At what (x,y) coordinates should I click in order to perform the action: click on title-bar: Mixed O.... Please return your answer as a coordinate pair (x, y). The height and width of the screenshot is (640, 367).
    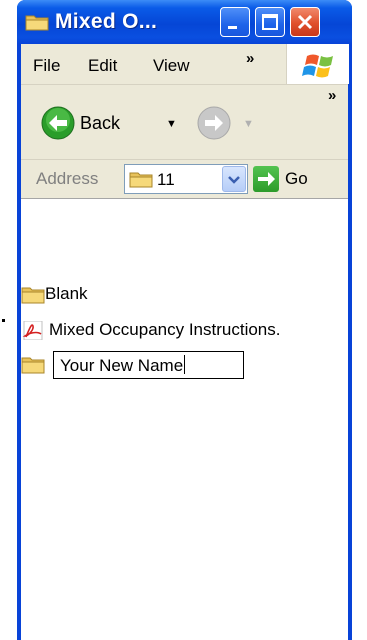
    Looking at the image, I should click on (184, 22).